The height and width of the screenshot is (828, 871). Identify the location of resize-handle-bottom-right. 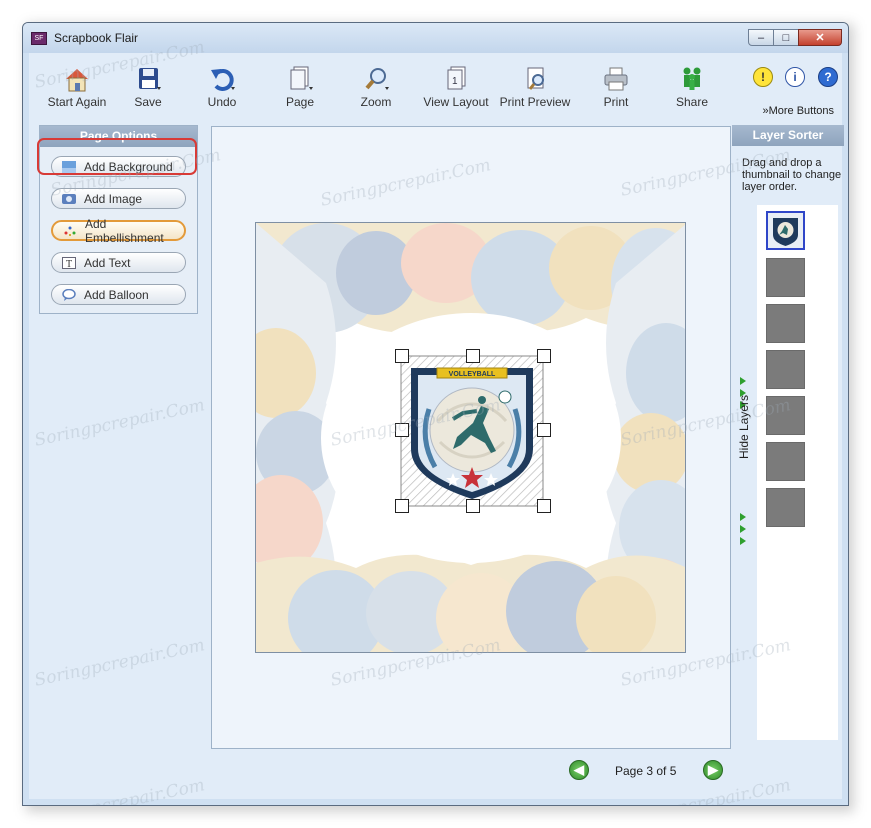
(544, 506).